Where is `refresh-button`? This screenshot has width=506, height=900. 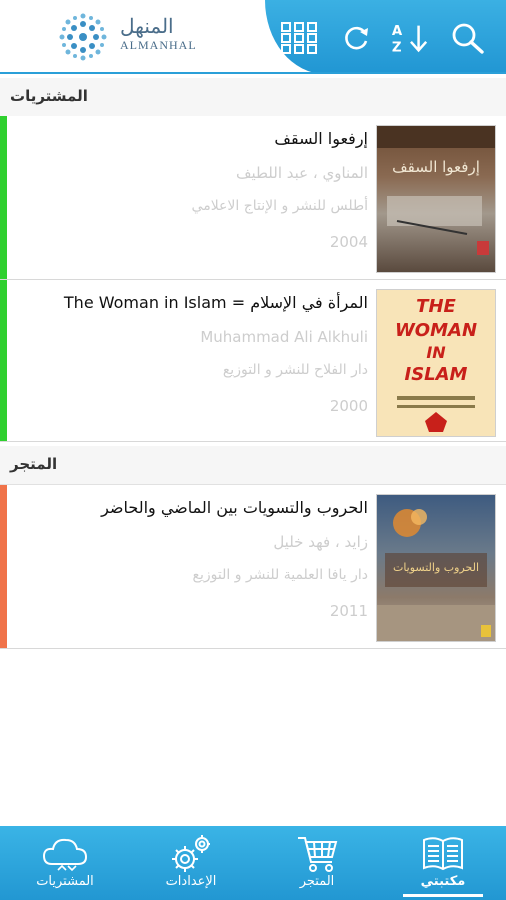 refresh-button is located at coordinates (356, 38).